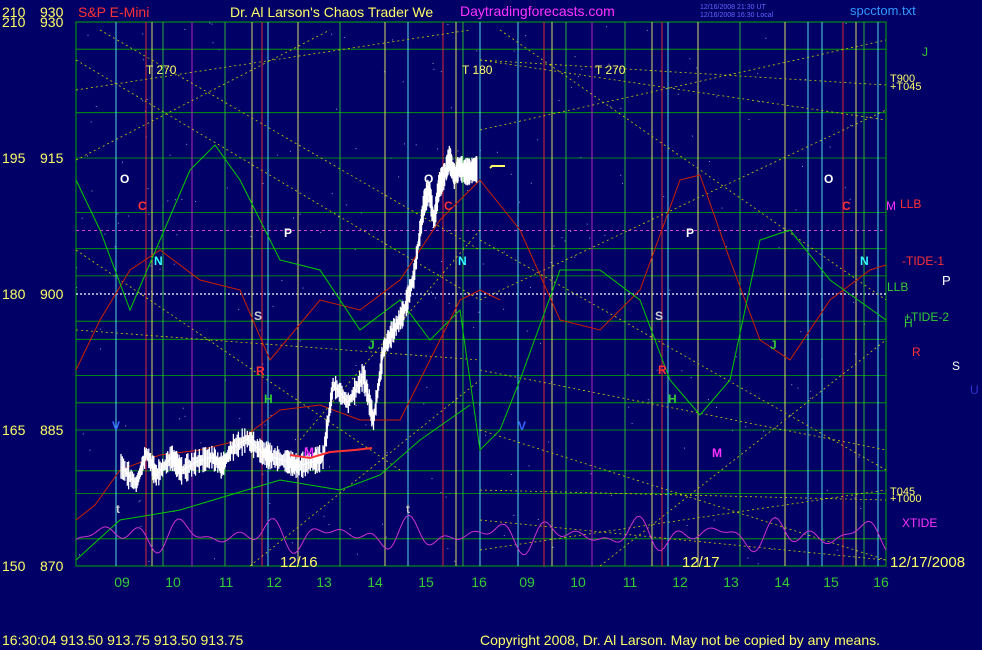 The width and height of the screenshot is (982, 650). Describe the element at coordinates (946, 280) in the screenshot. I see `right-side-label: P` at that location.